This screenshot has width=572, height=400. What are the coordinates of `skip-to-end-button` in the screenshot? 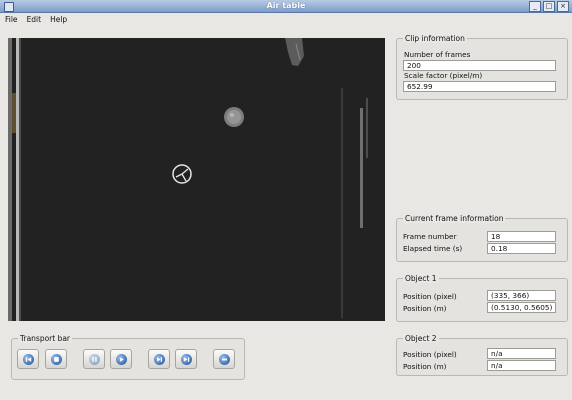 It's located at (186, 359).